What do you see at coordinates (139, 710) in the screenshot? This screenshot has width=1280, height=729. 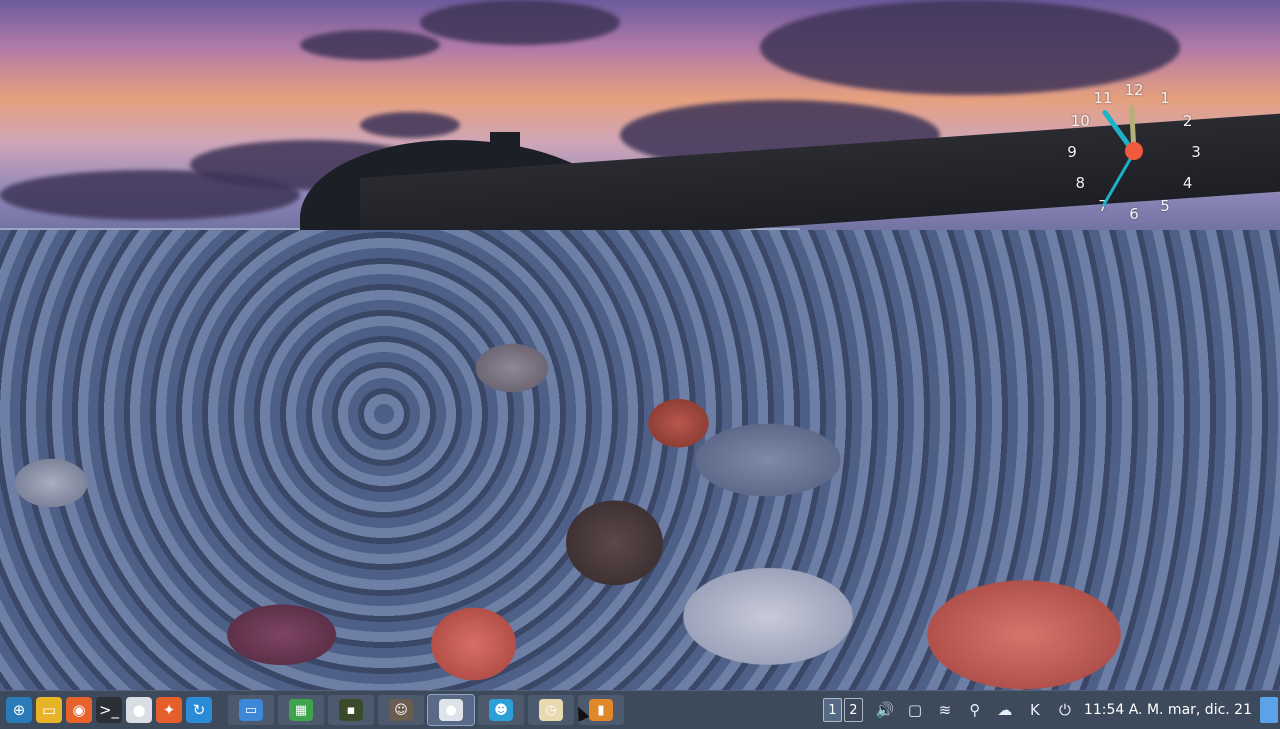 I see `sphere-icon: ●` at bounding box center [139, 710].